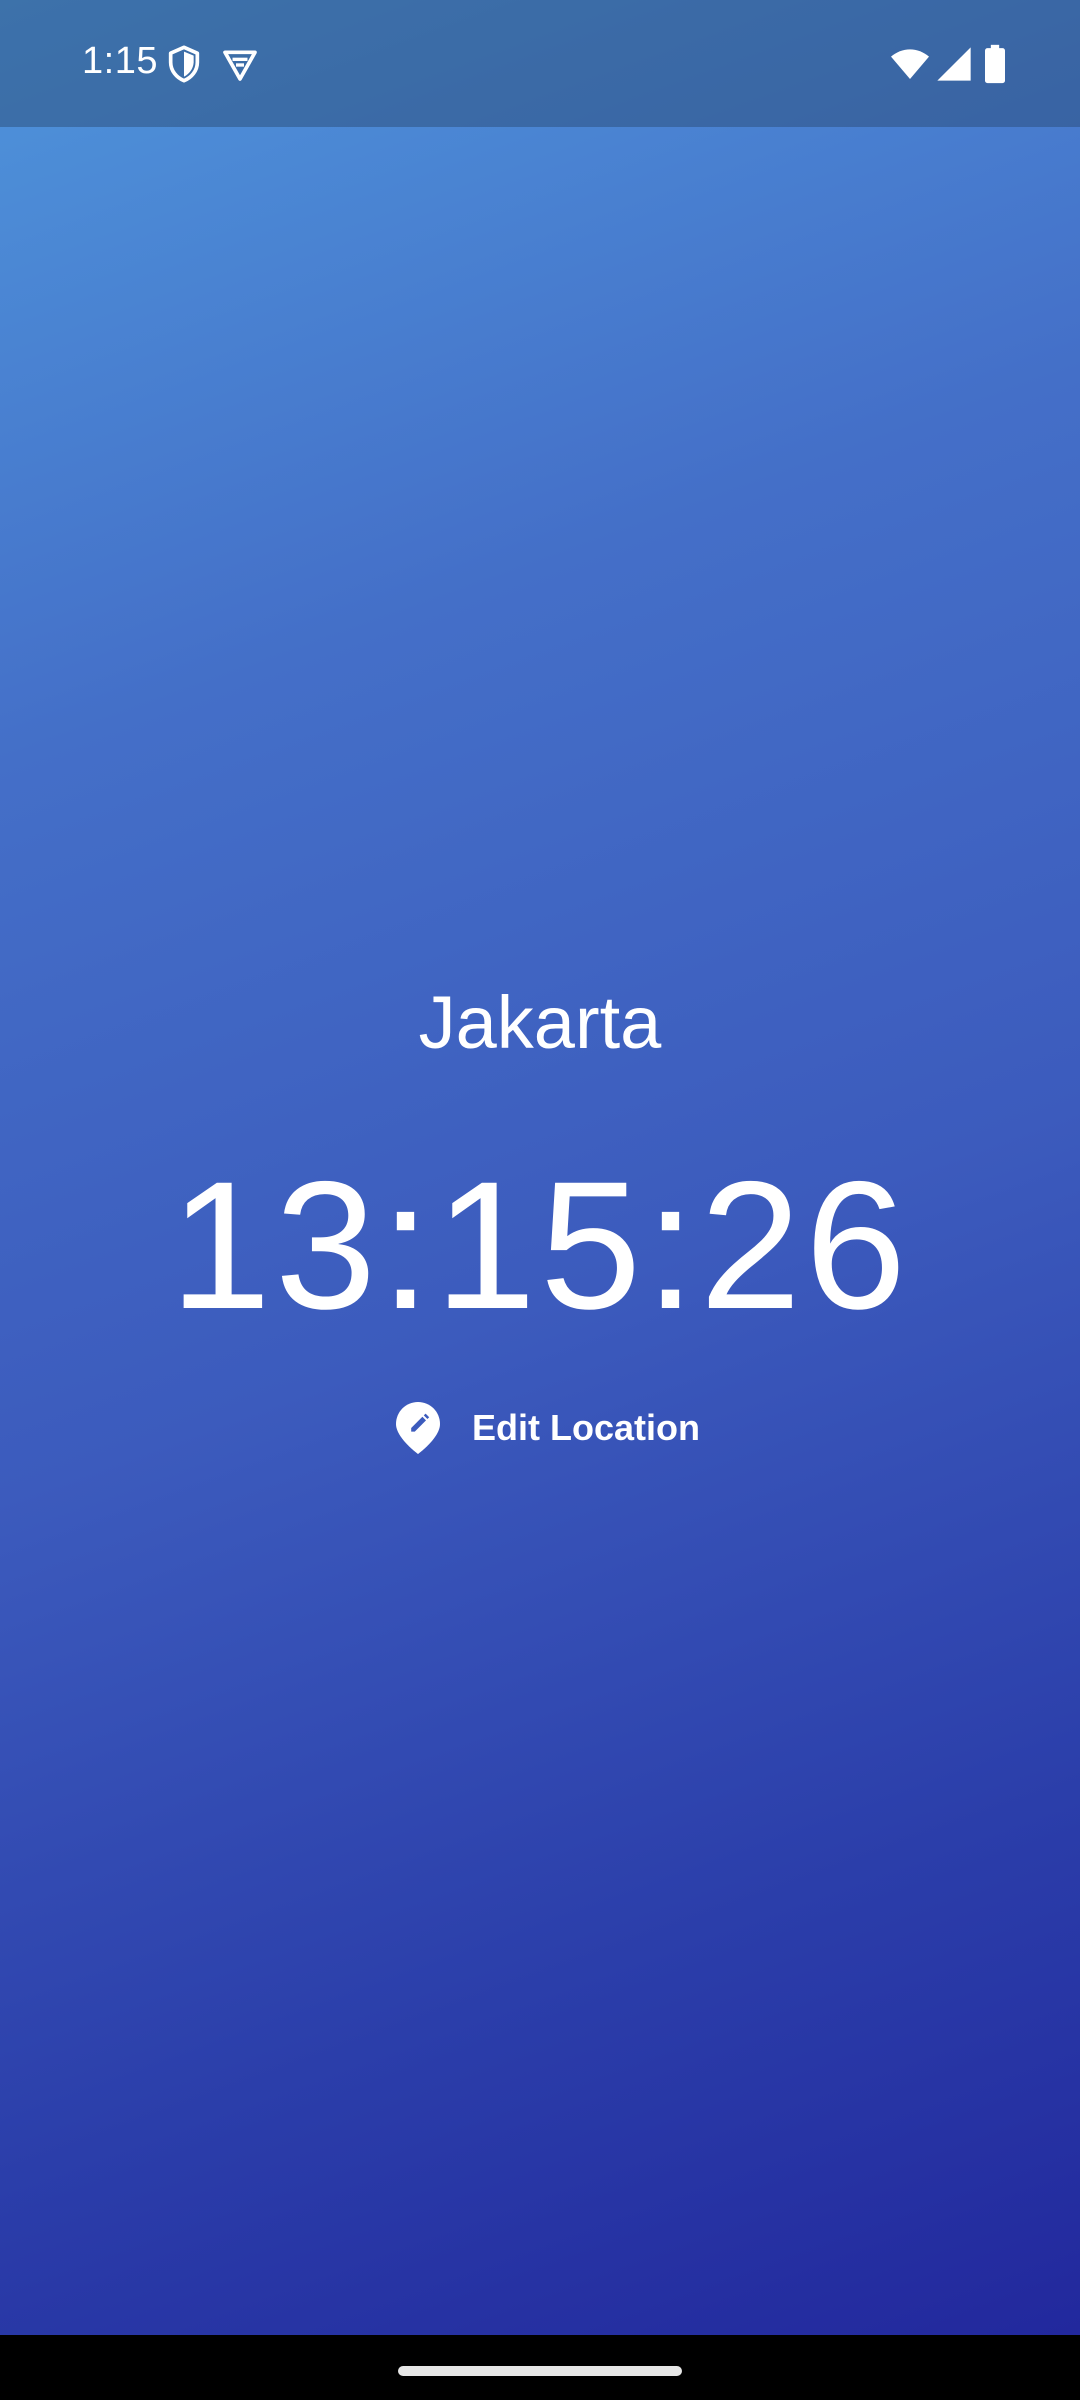 Image resolution: width=1080 pixels, height=2400 pixels. What do you see at coordinates (910, 64) in the screenshot?
I see `wifi-icon` at bounding box center [910, 64].